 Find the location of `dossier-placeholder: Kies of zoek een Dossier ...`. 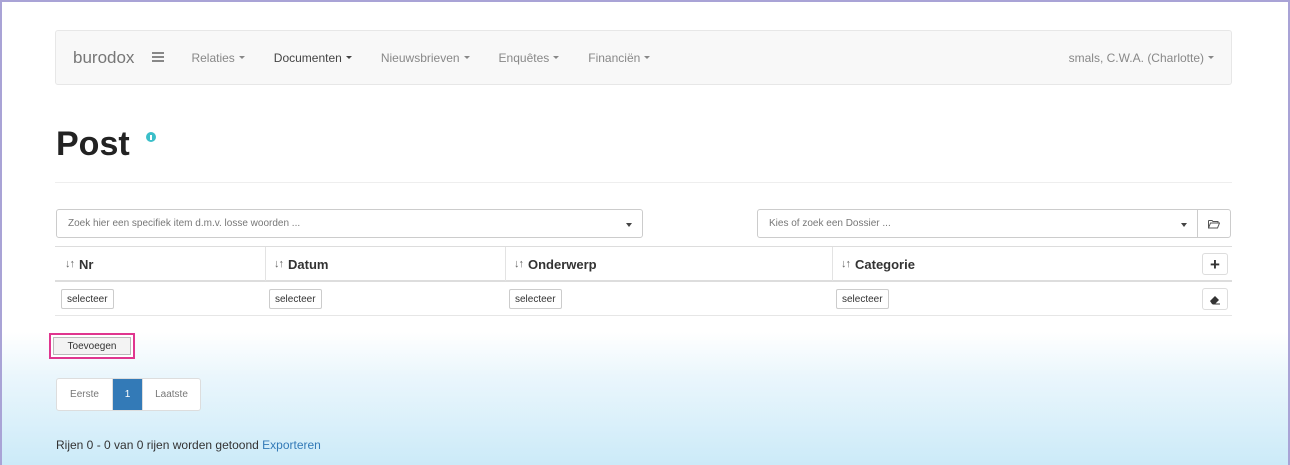

dossier-placeholder: Kies of zoek een Dossier ... is located at coordinates (830, 223).